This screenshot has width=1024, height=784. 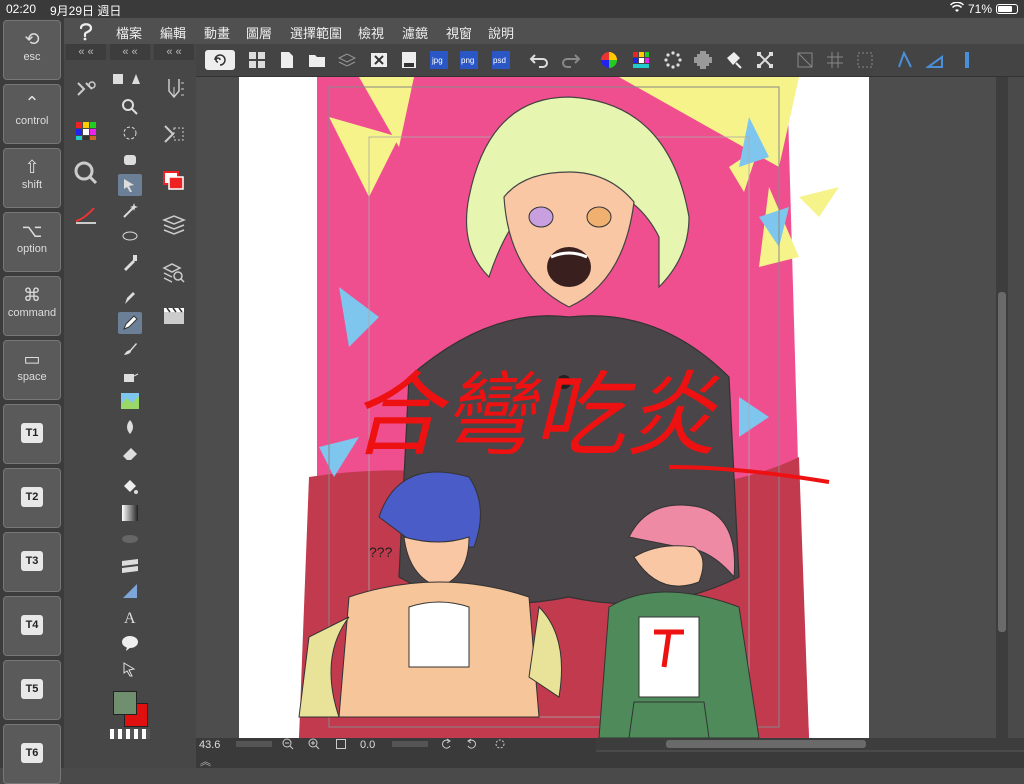 I want to click on zoom-slider, so click(x=254, y=744).